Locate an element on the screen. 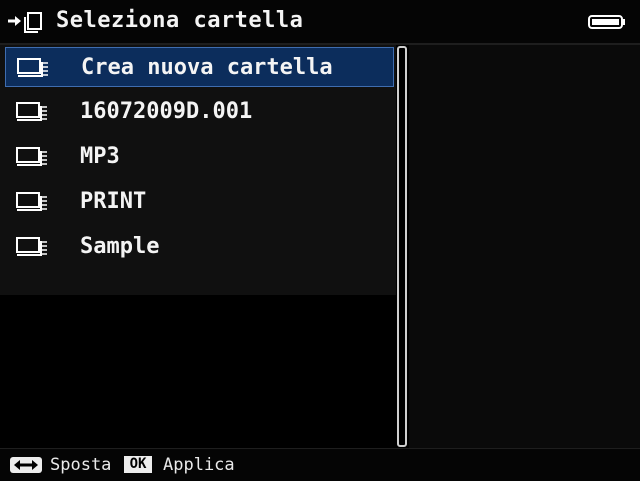 The width and height of the screenshot is (640, 481). folder-item-create-new: Crea nuova cartella is located at coordinates (199, 67).